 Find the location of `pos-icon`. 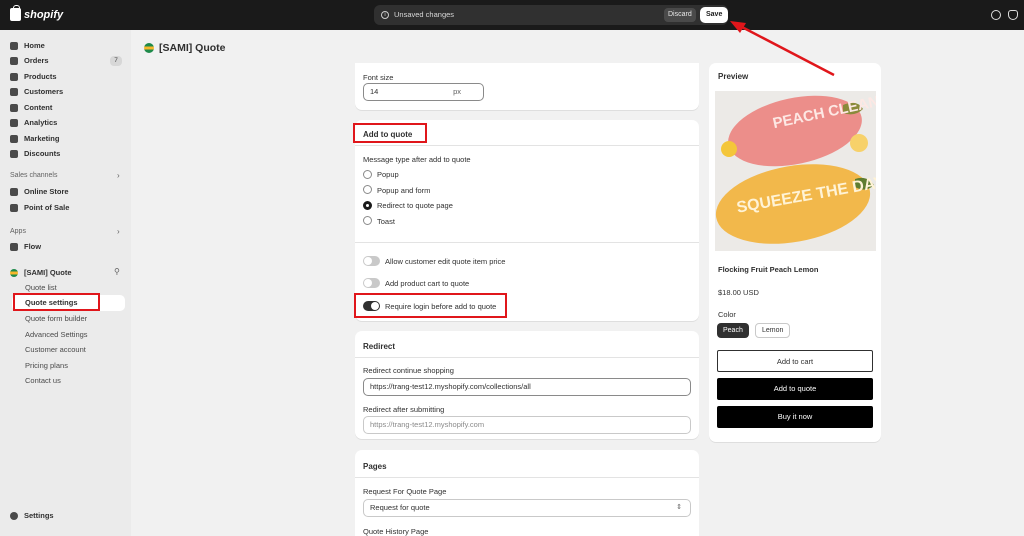

pos-icon is located at coordinates (14, 207).